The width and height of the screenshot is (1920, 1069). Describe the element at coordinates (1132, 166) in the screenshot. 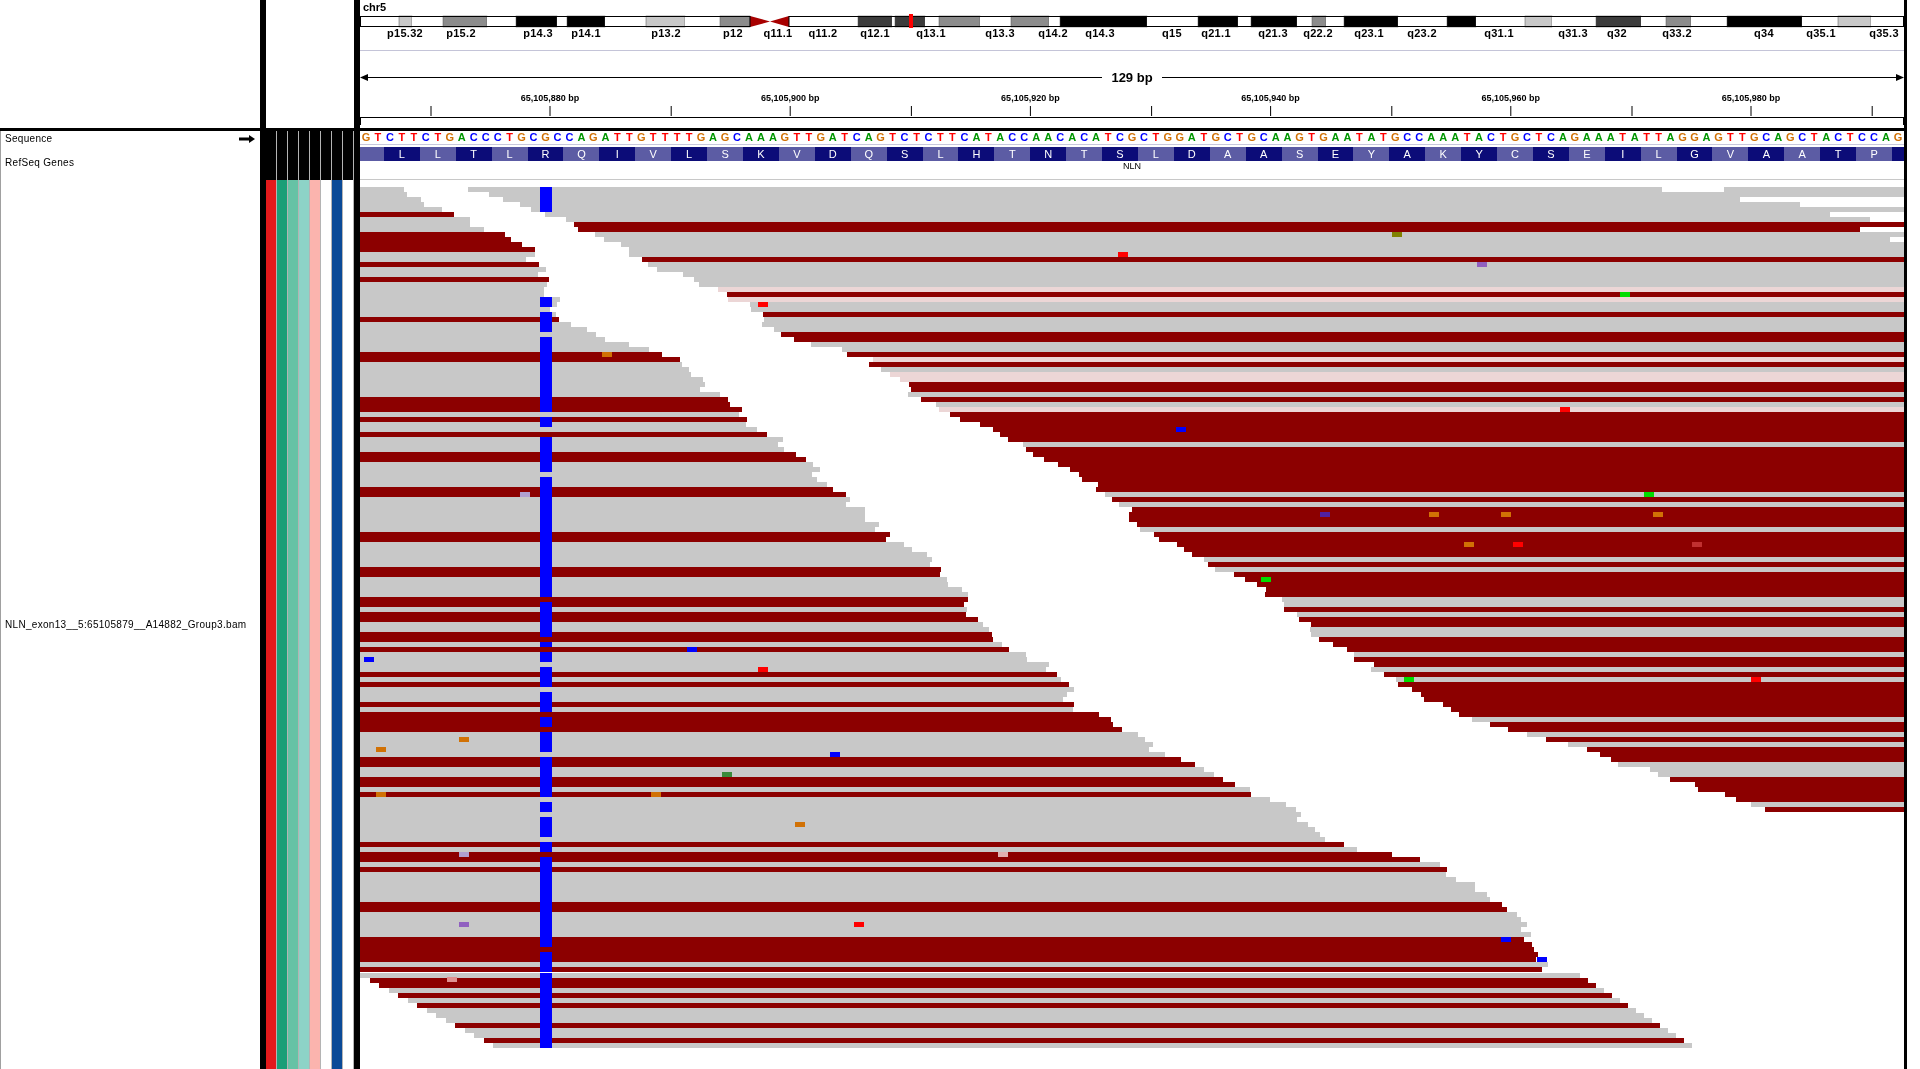

I see `gene-label: NLN` at that location.